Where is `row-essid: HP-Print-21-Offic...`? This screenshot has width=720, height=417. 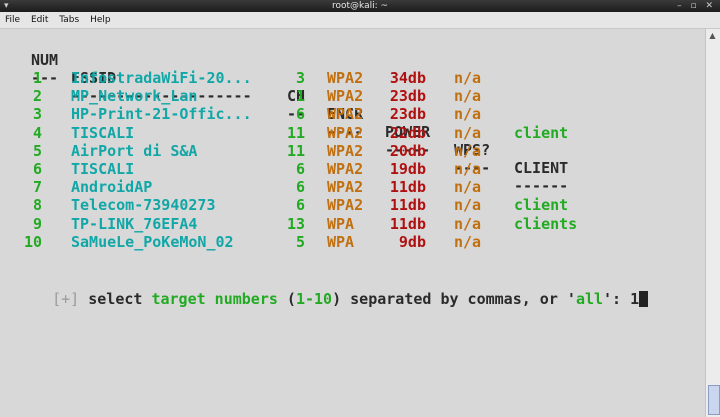
row-essid: HP-Print-21-Offic... is located at coordinates (161, 114).